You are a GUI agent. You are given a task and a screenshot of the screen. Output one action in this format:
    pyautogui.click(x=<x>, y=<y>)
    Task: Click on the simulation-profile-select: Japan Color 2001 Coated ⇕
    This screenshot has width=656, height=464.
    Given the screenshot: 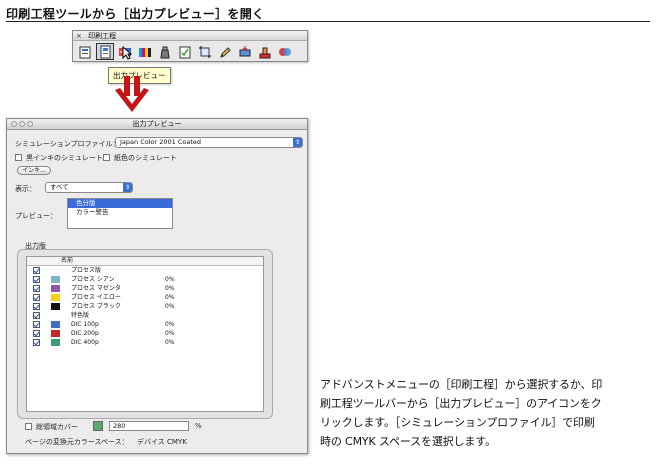 What is the action you would take?
    pyautogui.click(x=209, y=142)
    